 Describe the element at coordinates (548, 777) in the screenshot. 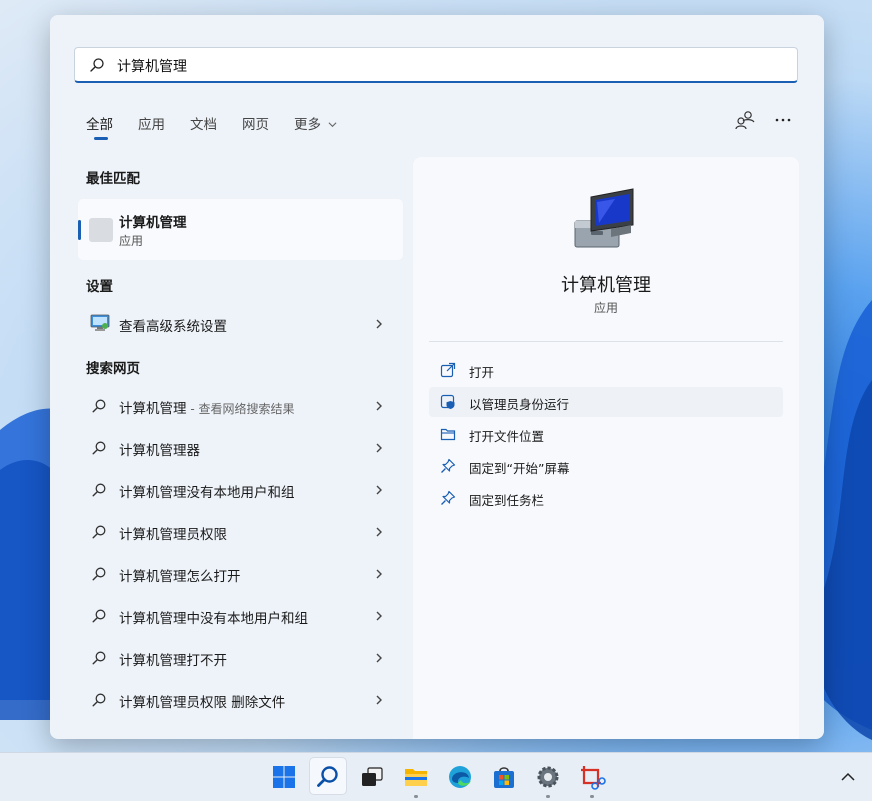

I see `settings-icon` at that location.